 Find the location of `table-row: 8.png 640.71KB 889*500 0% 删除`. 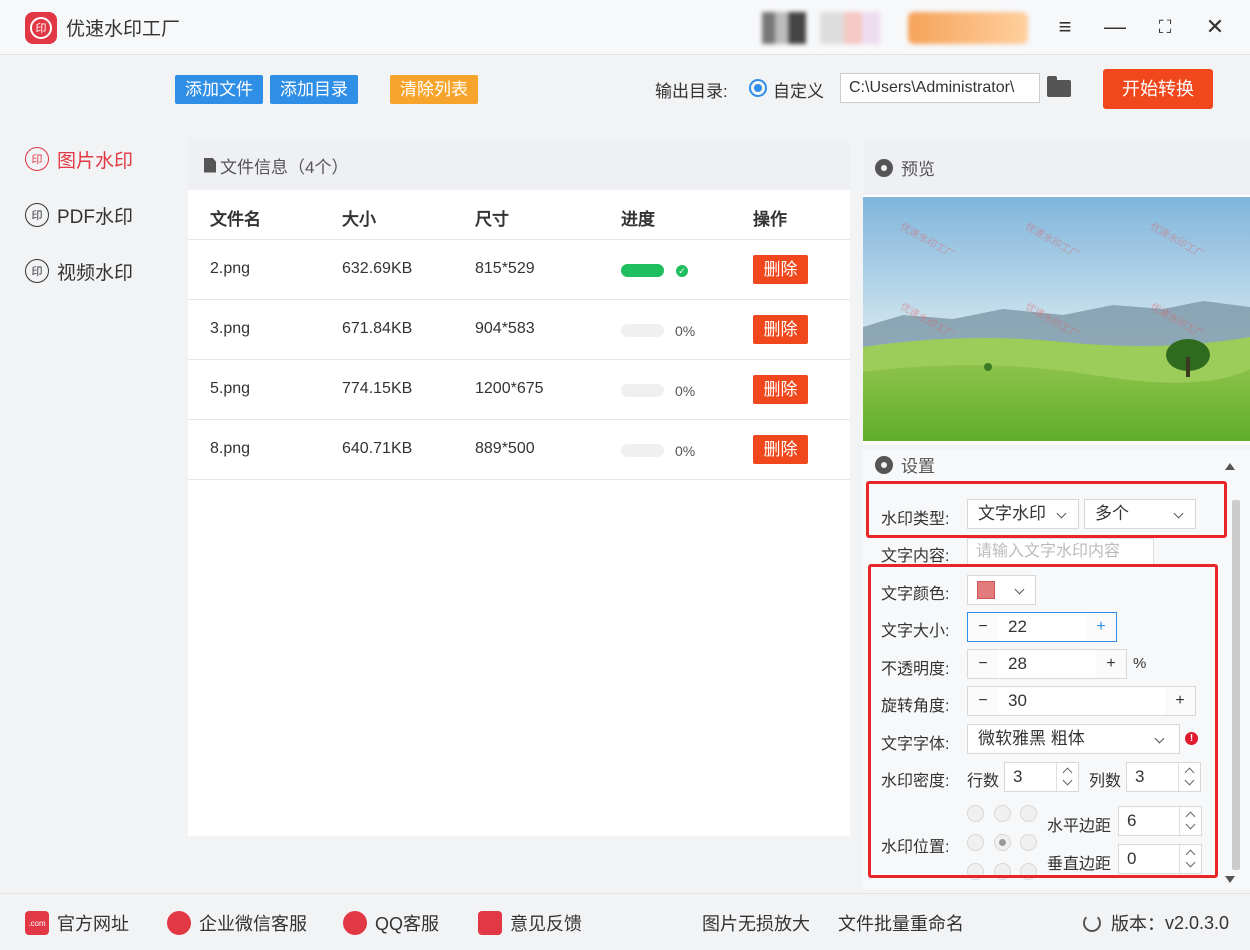

table-row: 8.png 640.71KB 889*500 0% 删除 is located at coordinates (519, 450).